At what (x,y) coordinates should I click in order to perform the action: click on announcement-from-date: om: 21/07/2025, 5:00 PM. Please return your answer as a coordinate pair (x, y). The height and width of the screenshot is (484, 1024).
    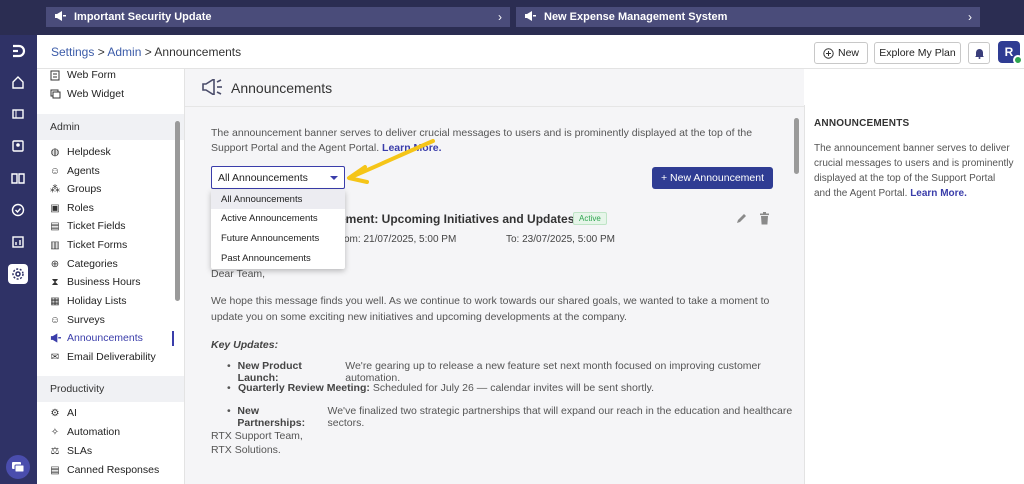
    Looking at the image, I should click on (400, 239).